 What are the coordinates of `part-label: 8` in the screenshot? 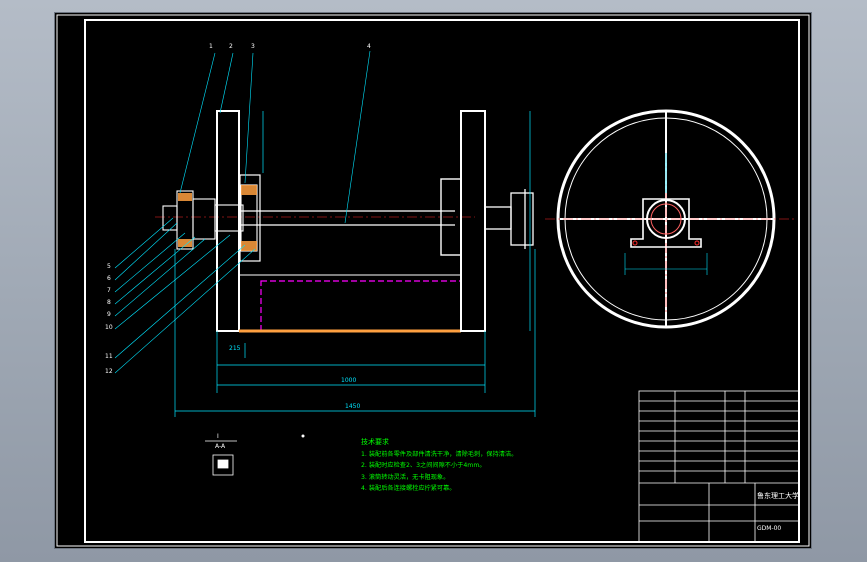 It's located at (109, 302).